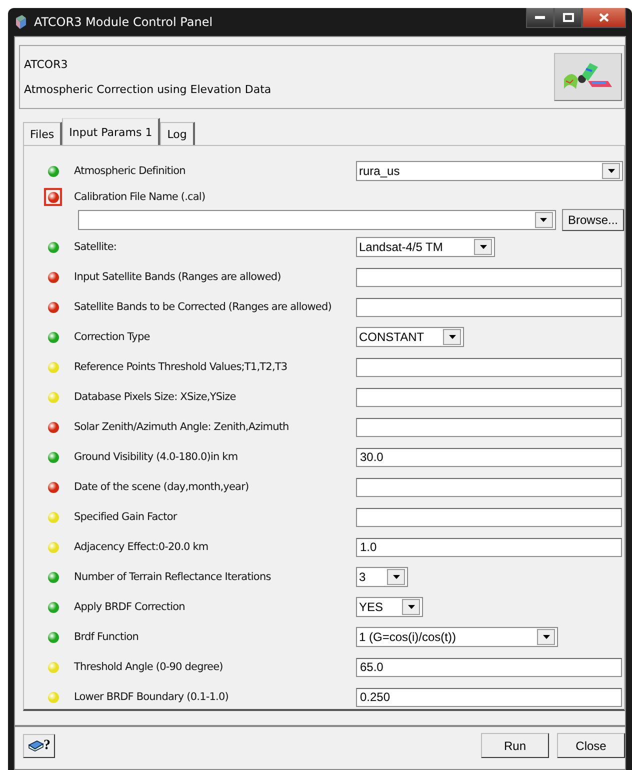 The image size is (632, 770). I want to click on field-label: Brdf Function, so click(106, 637).